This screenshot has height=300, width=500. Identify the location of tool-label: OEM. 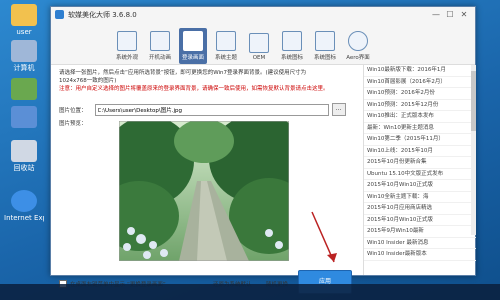
(259, 58).